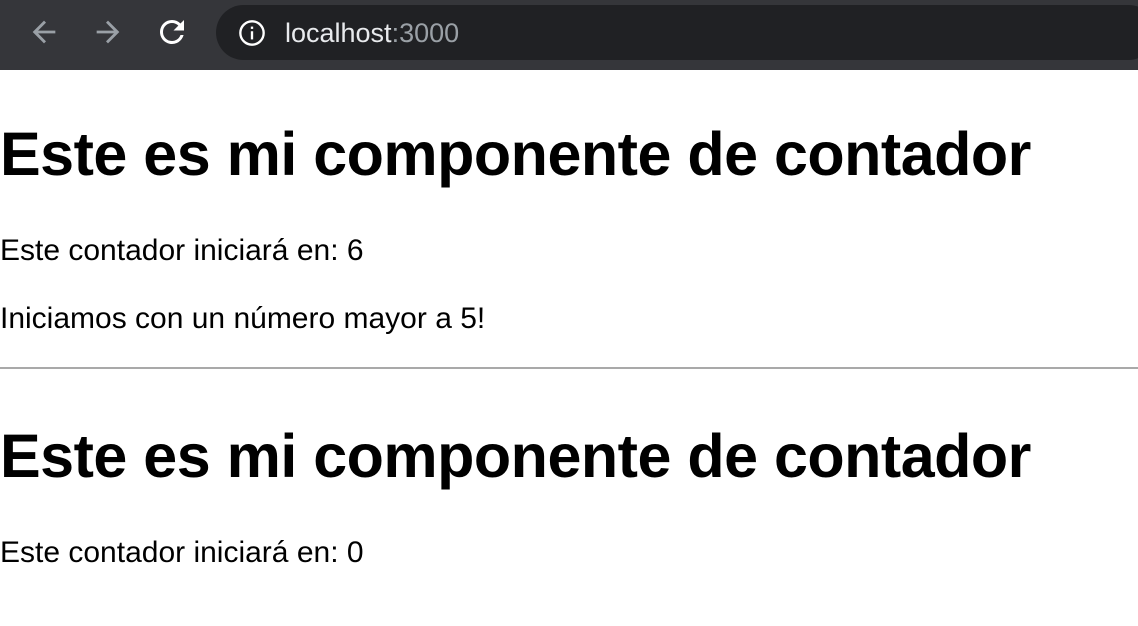 This screenshot has width=1138, height=626. I want to click on info-circle-icon, so click(252, 33).